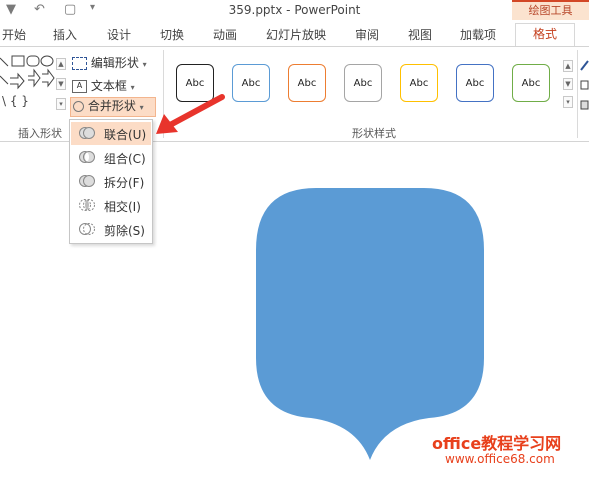  Describe the element at coordinates (550, 10) in the screenshot. I see `drawing-tools-context-label: 绘图工具` at that location.